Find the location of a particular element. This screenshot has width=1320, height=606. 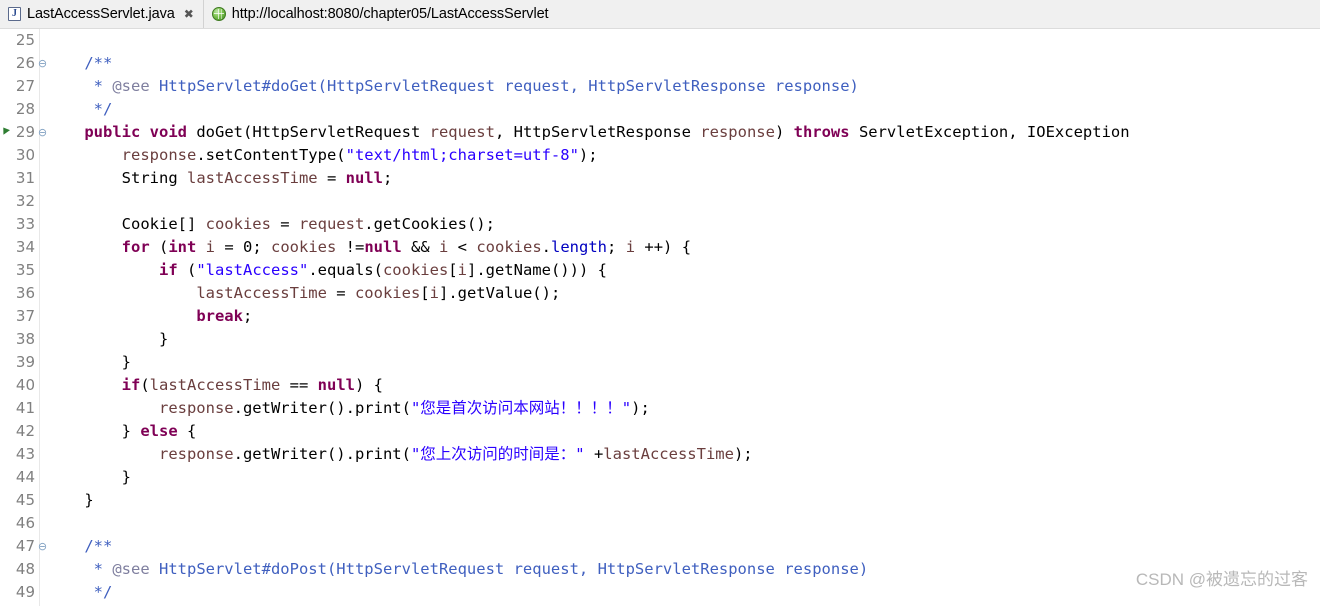

line-number: 42 is located at coordinates (19, 431).